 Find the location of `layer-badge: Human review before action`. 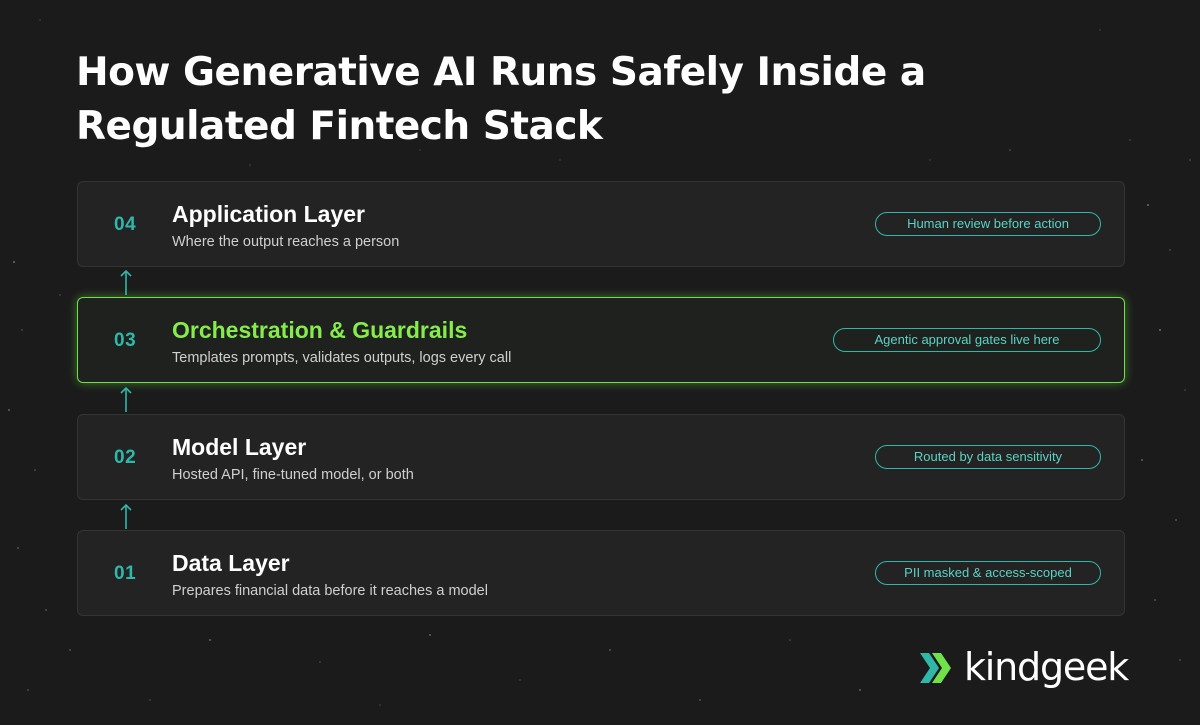

layer-badge: Human review before action is located at coordinates (988, 224).